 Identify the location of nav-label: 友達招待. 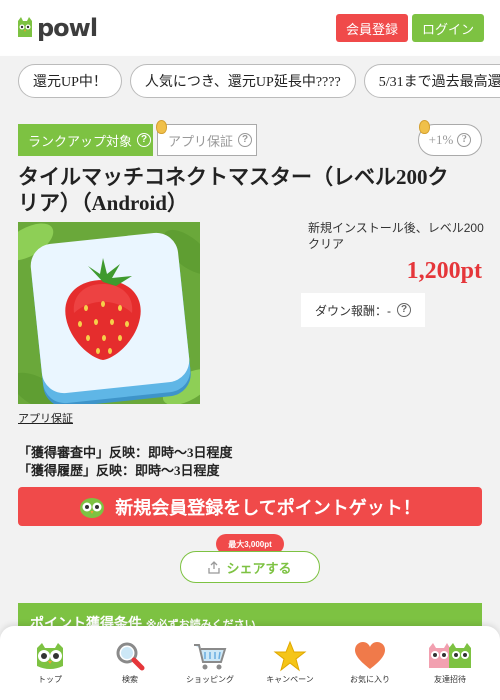
(450, 679).